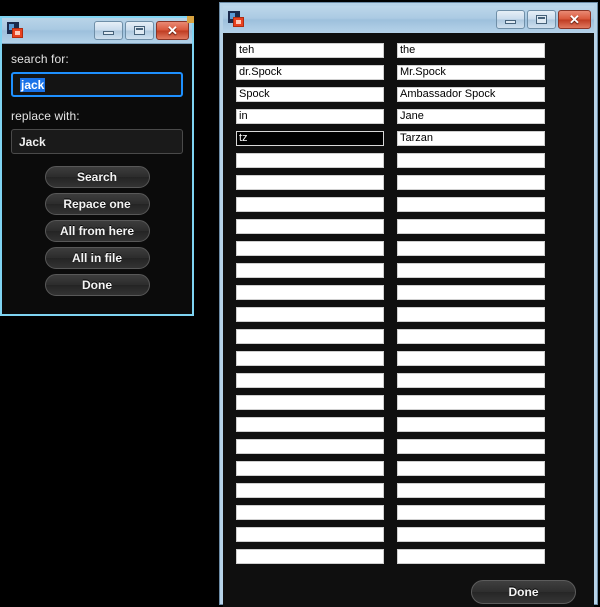 The height and width of the screenshot is (607, 600). What do you see at coordinates (471, 50) in the screenshot?
I see `replace-input: the` at bounding box center [471, 50].